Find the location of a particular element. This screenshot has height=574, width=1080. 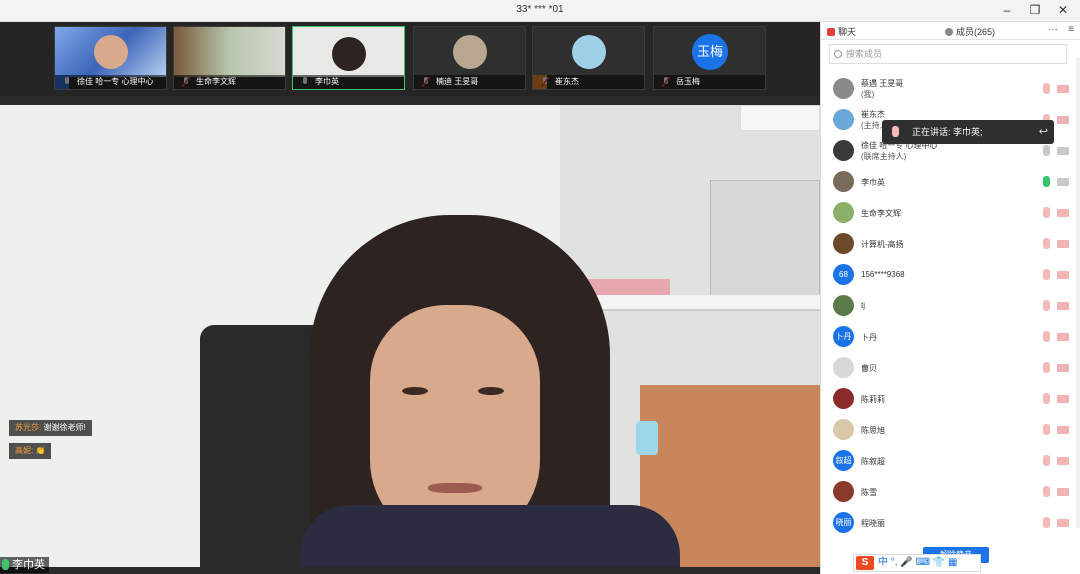

member-role: (联席主持人) is located at coordinates (884, 156).